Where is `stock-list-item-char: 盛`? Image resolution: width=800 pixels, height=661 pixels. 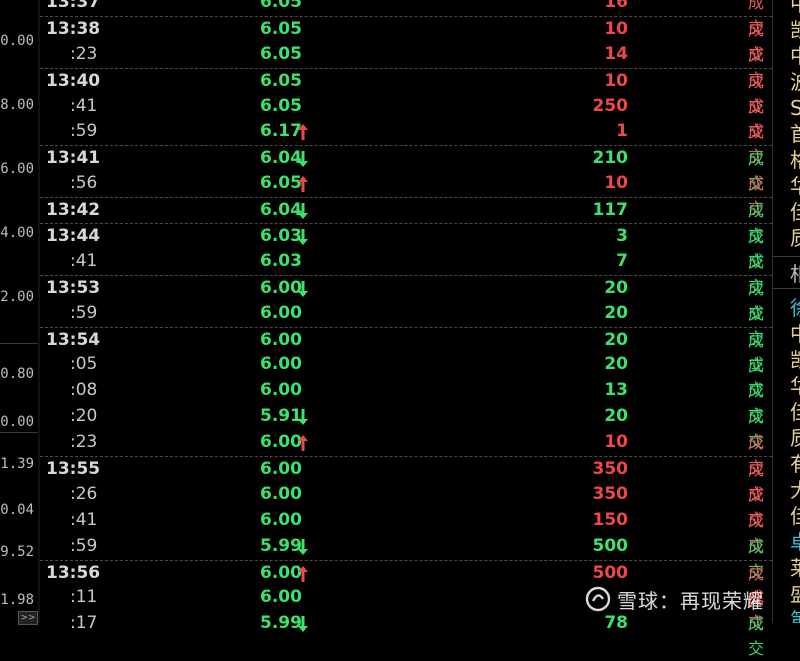
stock-list-item-char: 盛 is located at coordinates (795, 594).